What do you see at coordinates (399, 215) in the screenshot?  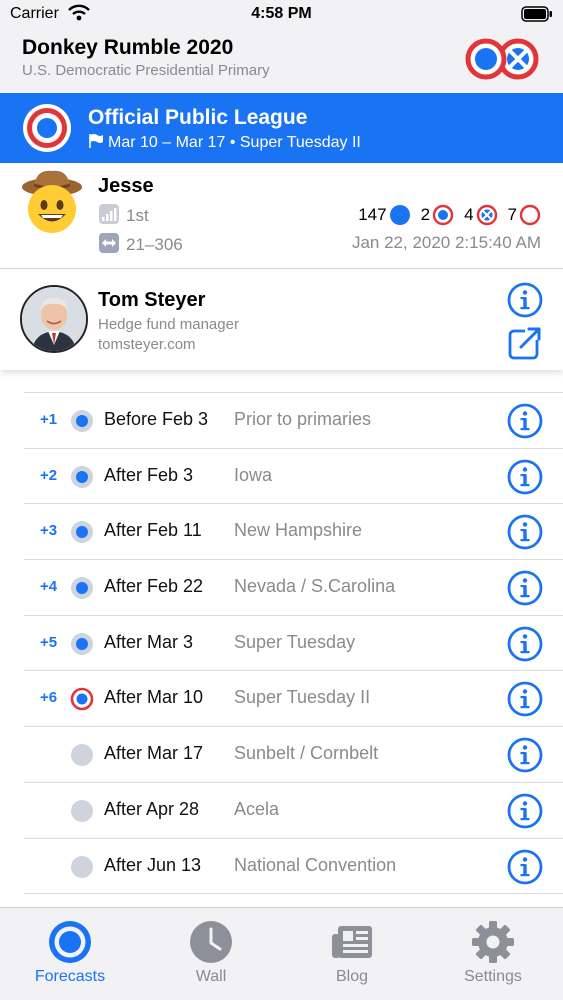 I see `solid-dot-icon` at bounding box center [399, 215].